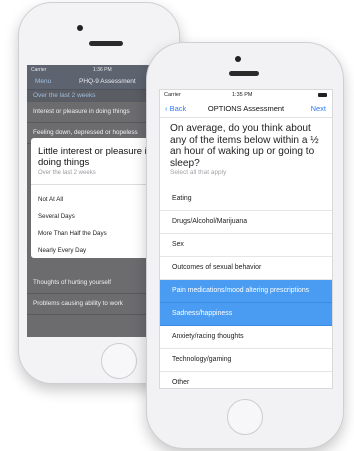 The width and height of the screenshot is (354, 451). Describe the element at coordinates (246, 380) in the screenshot. I see `option-item: Other` at that location.